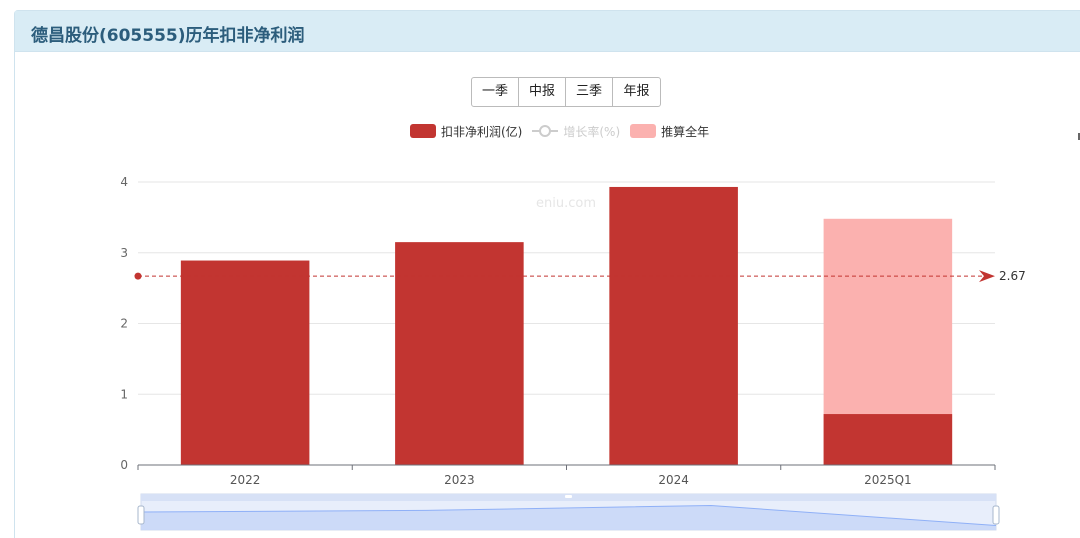 This screenshot has height=538, width=1080. What do you see at coordinates (141, 515) in the screenshot?
I see `datazoom-left-handle` at bounding box center [141, 515].